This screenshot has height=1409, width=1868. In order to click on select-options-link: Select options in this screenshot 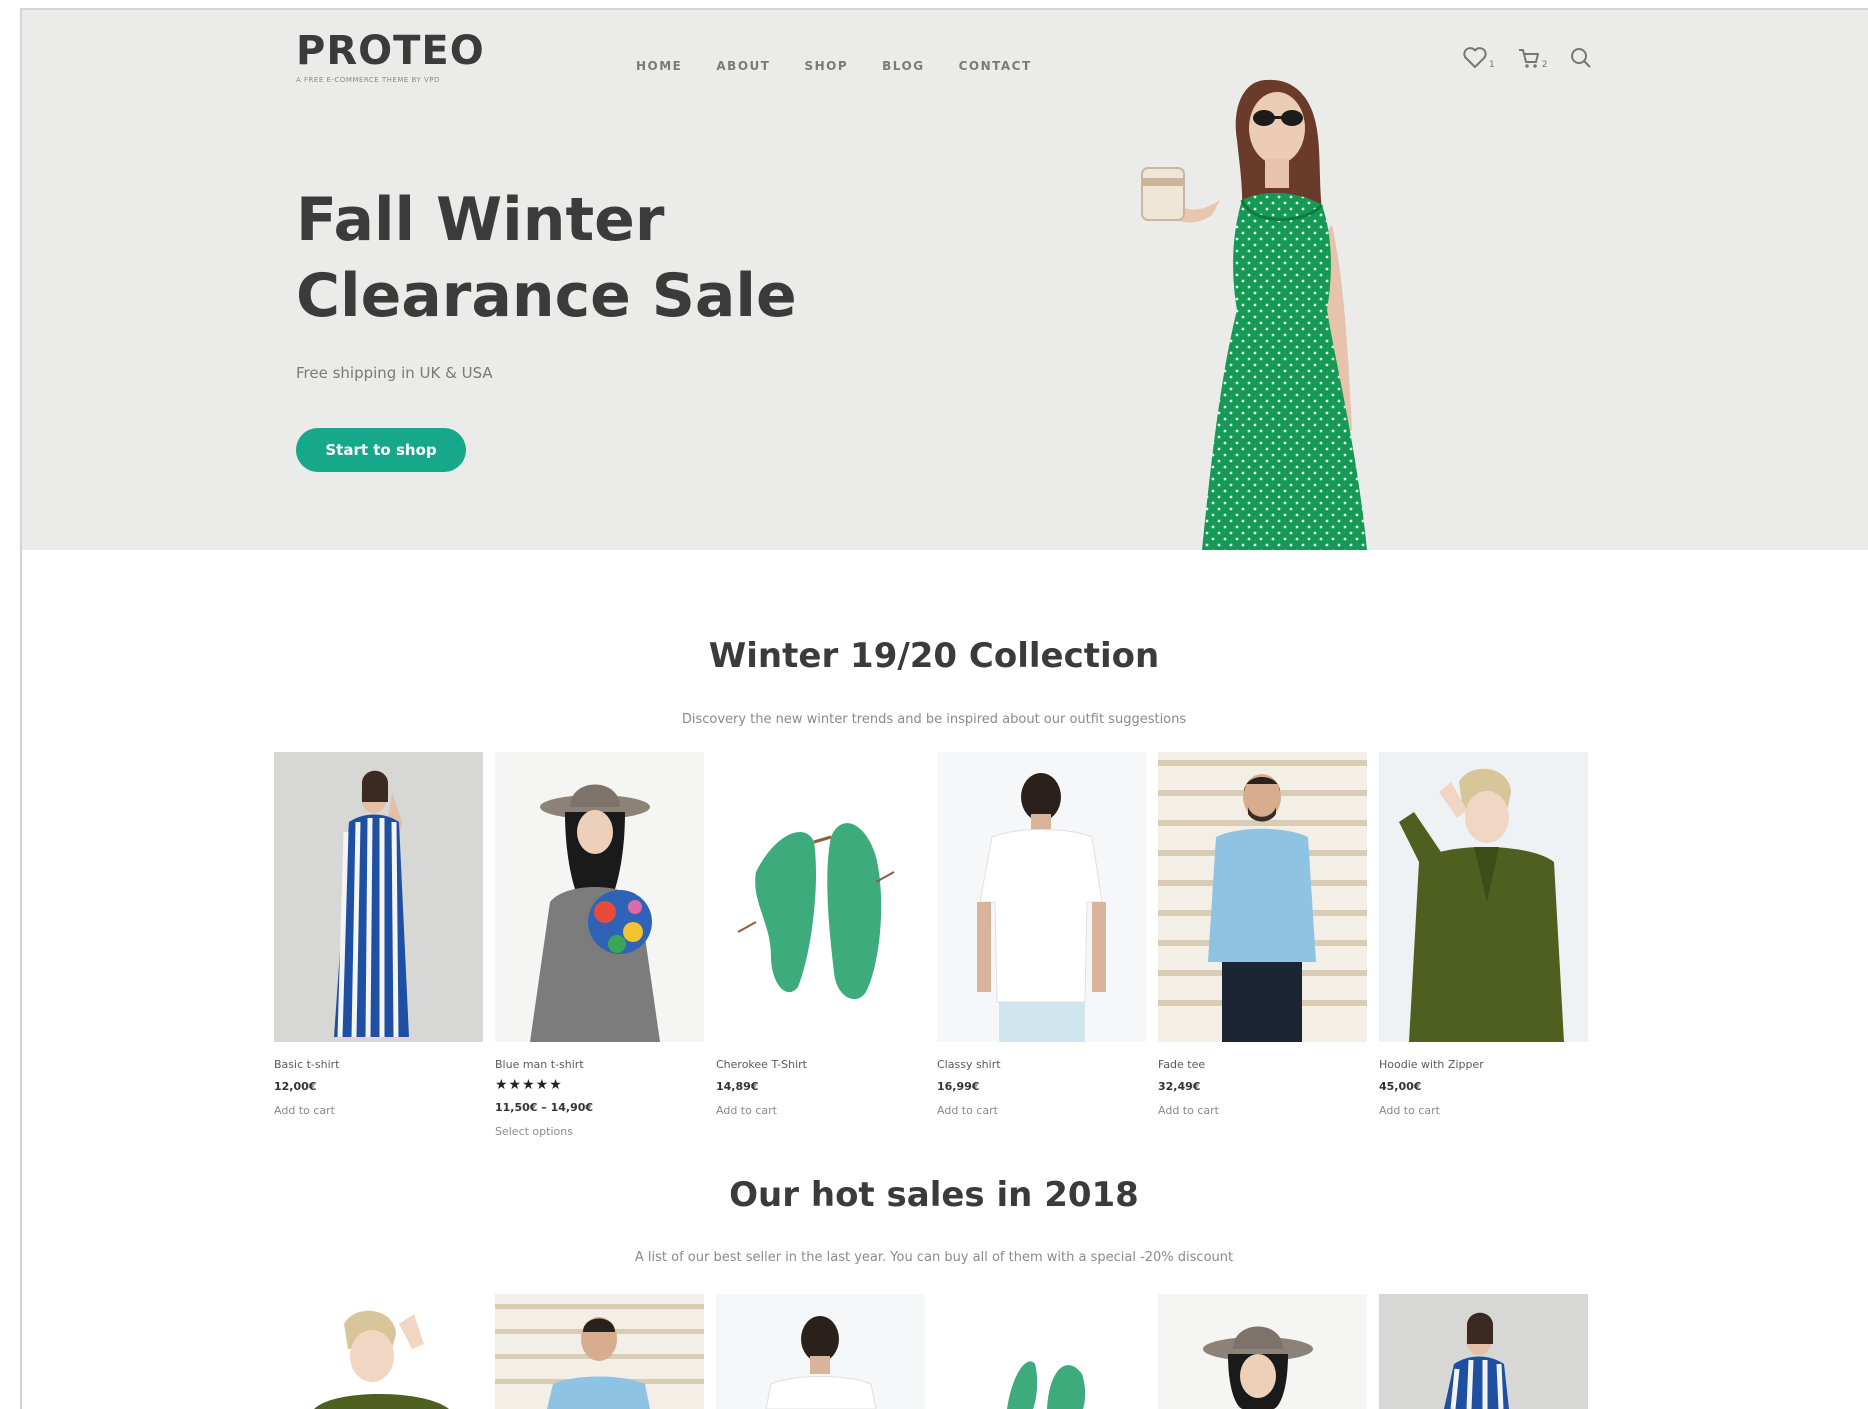, I will do `click(599, 1131)`.